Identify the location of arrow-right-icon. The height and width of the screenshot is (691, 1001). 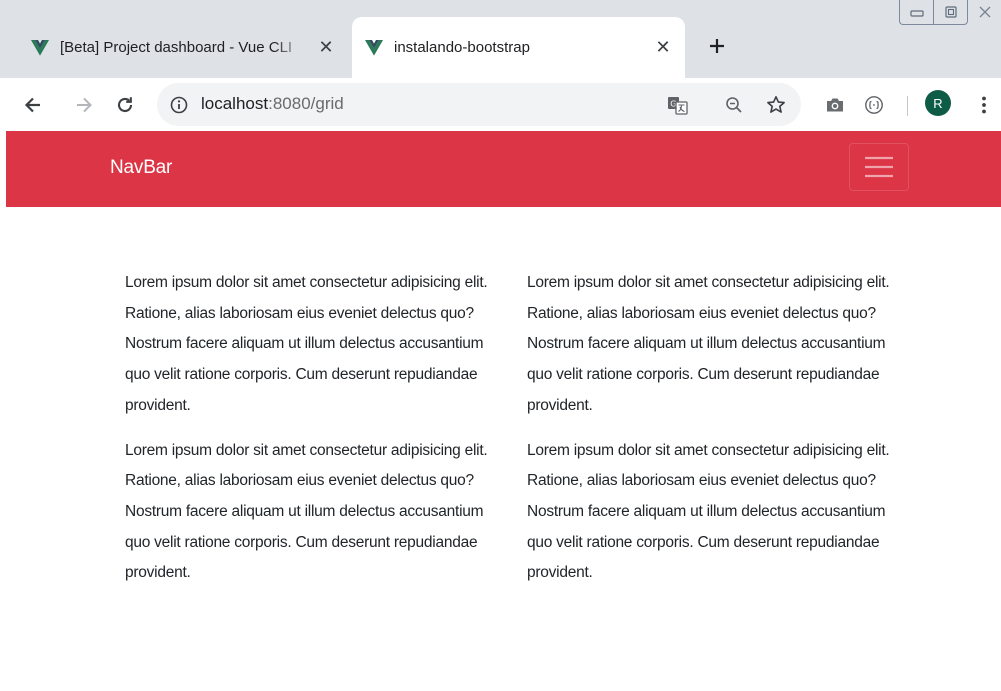
(84, 105).